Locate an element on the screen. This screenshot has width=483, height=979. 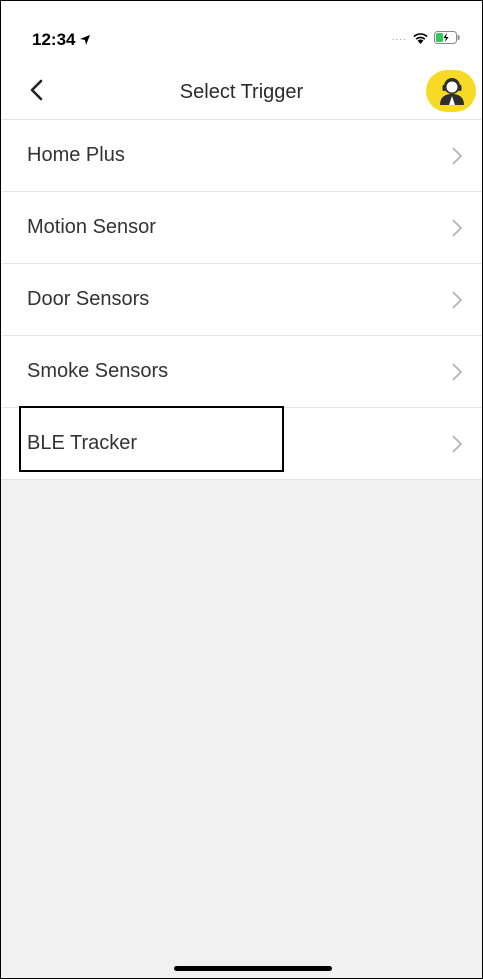
support-agent-icon is located at coordinates (452, 91).